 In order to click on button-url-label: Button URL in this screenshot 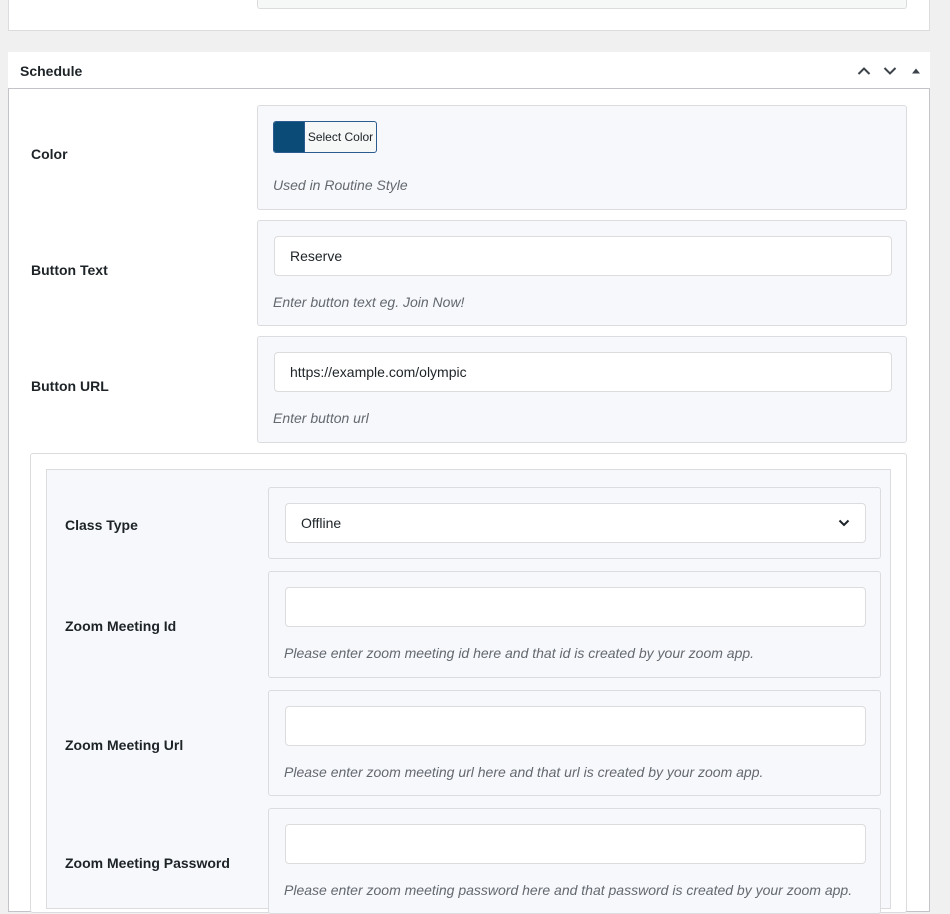, I will do `click(70, 386)`.